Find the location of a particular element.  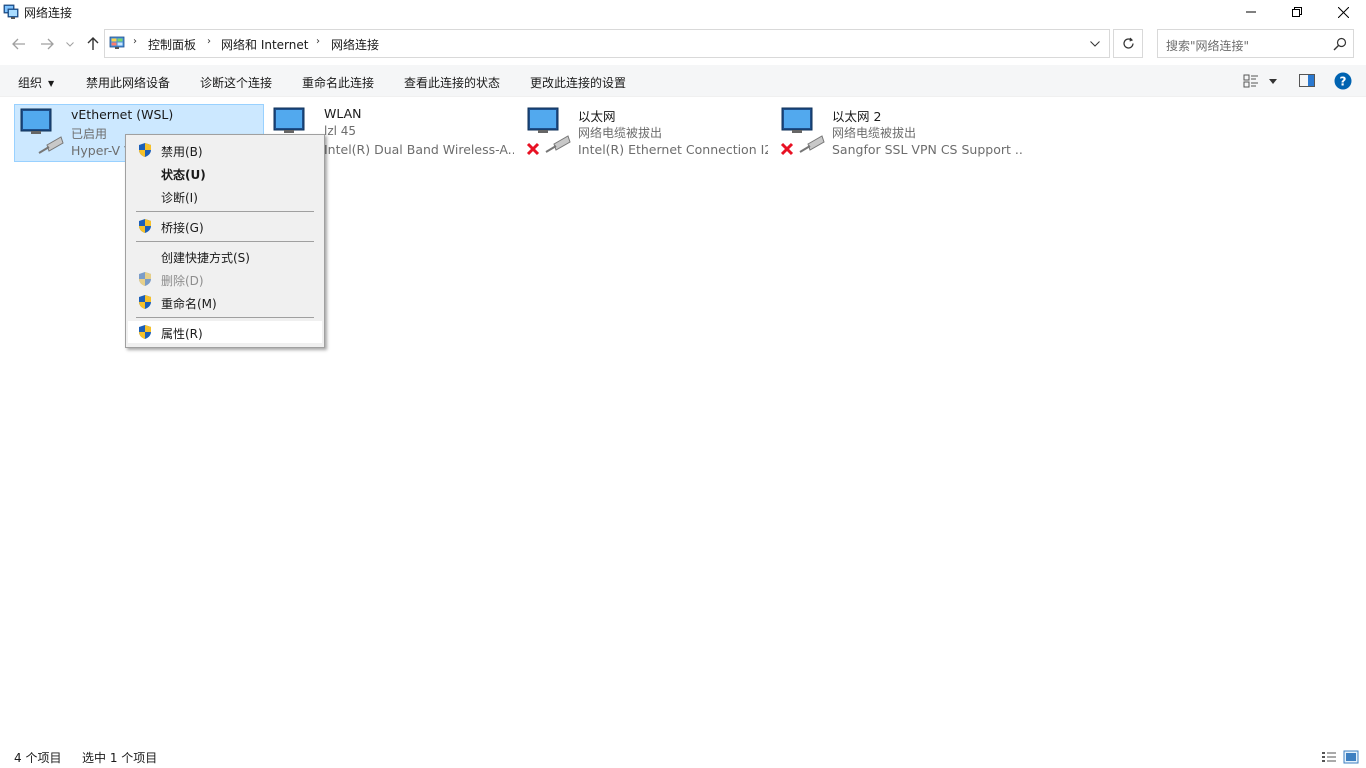

window-title: 网络连接 is located at coordinates (48, 13).